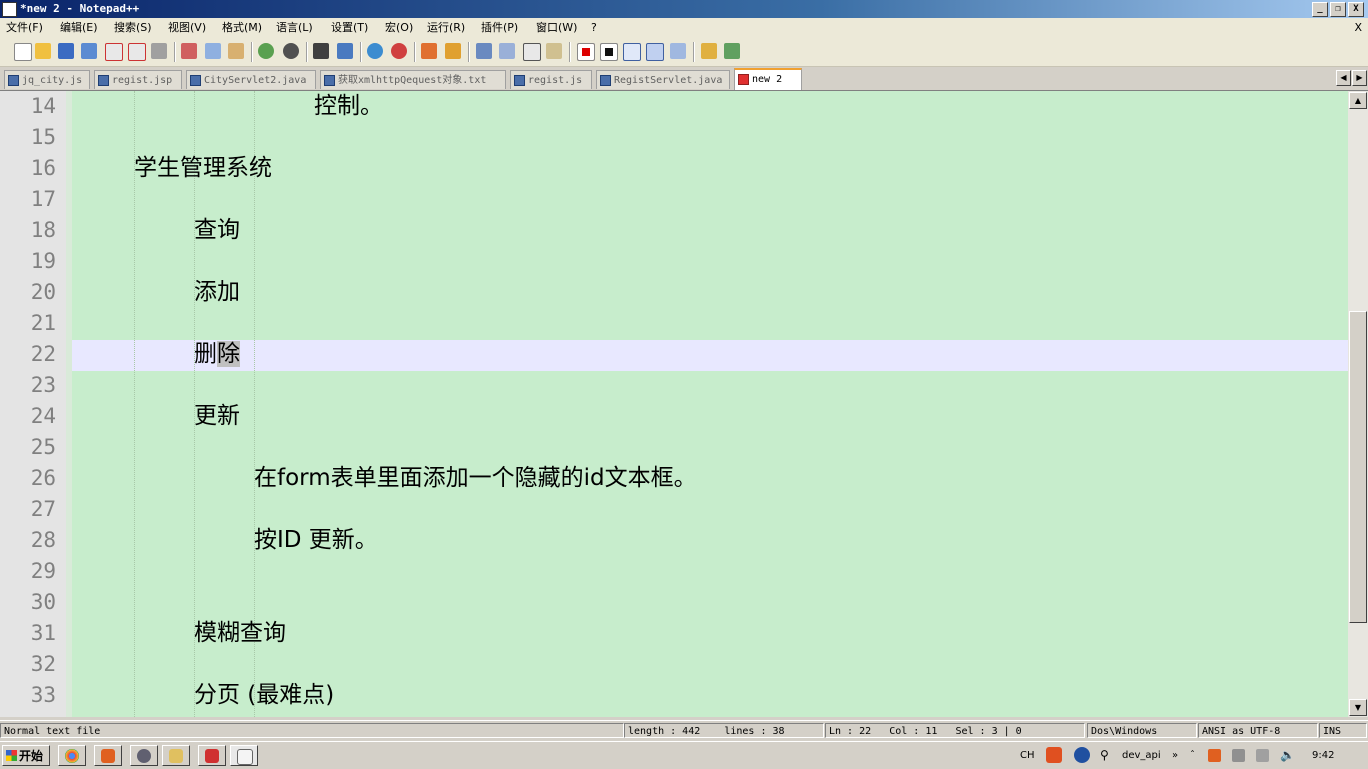 Image resolution: width=1368 pixels, height=769 pixels. What do you see at coordinates (507, 51) in the screenshot?
I see `show-all-chars-icon` at bounding box center [507, 51].